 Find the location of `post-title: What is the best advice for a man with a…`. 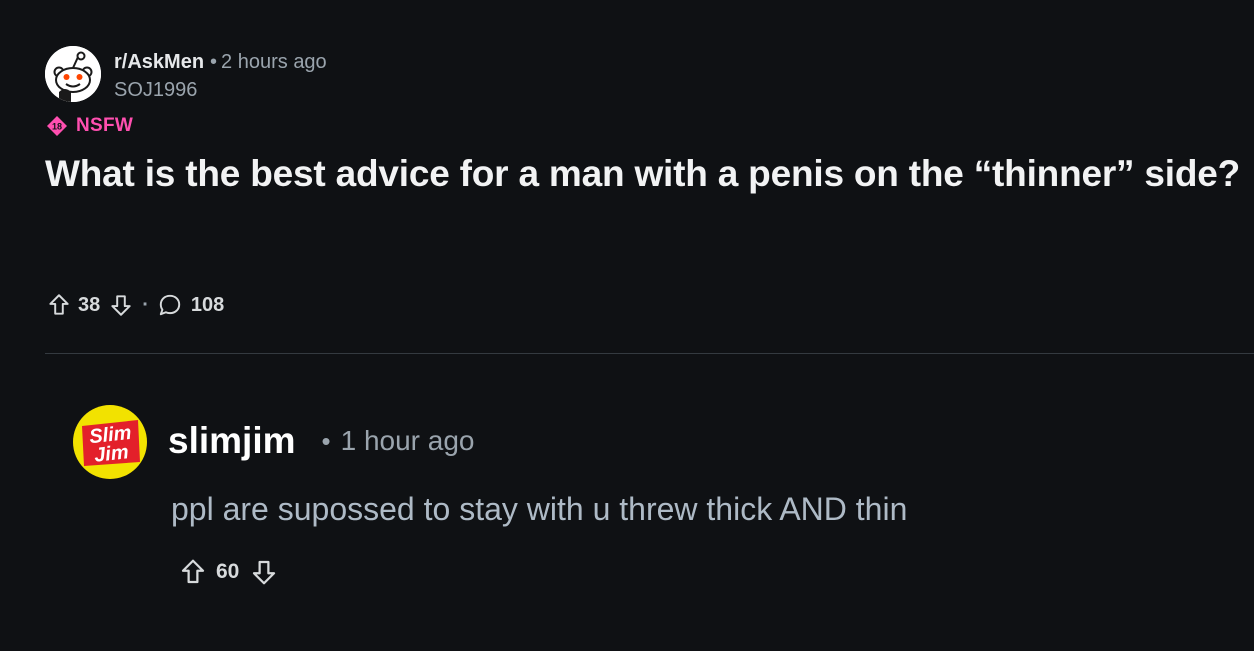

post-title: What is the best advice for a man with a… is located at coordinates (645, 174).